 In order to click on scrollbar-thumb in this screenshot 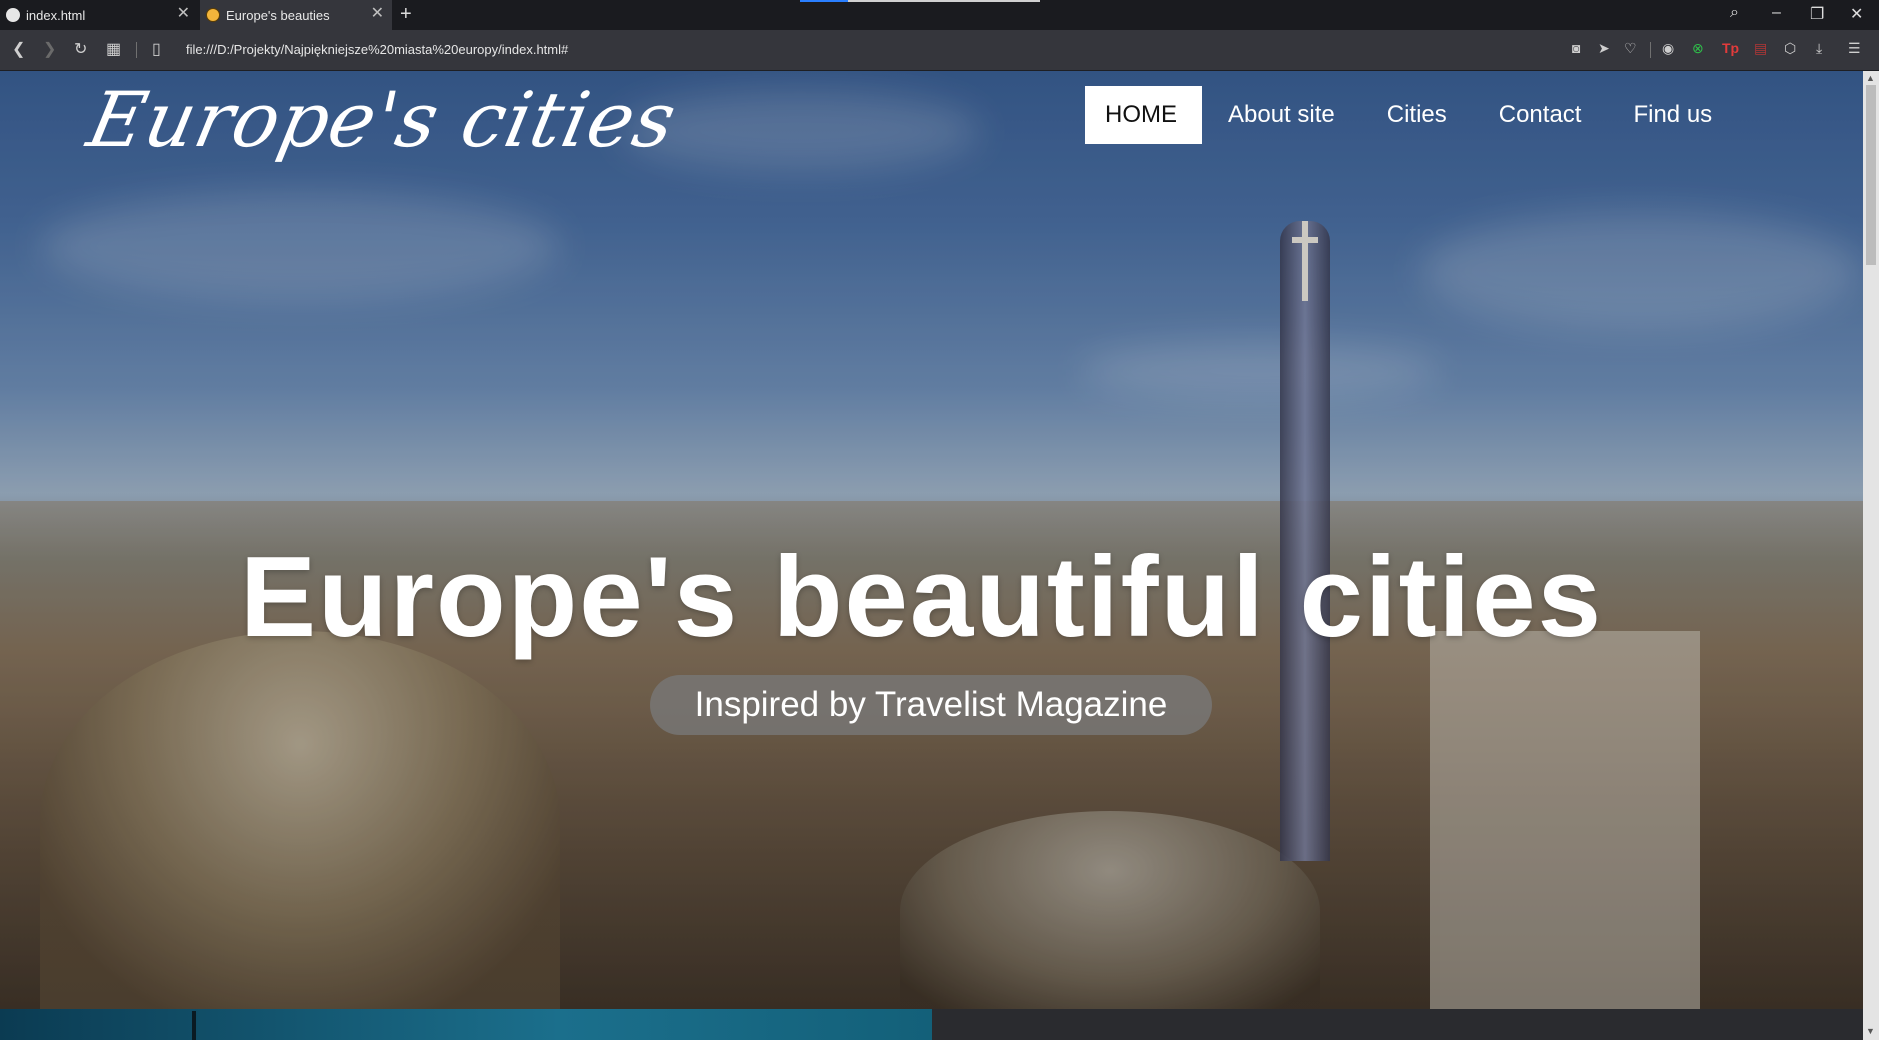, I will do `click(1871, 175)`.